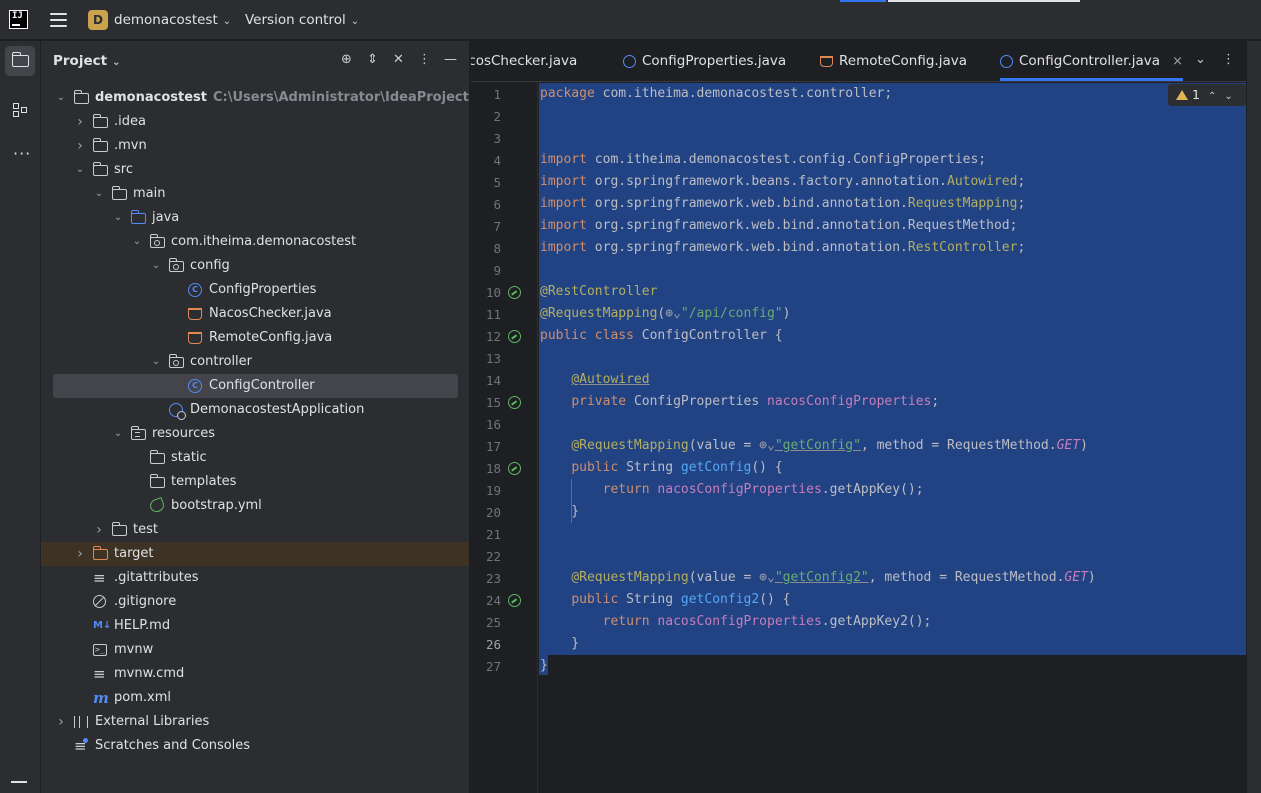 Image resolution: width=1261 pixels, height=793 pixels. What do you see at coordinates (255, 530) in the screenshot?
I see `tree-item: › test` at bounding box center [255, 530].